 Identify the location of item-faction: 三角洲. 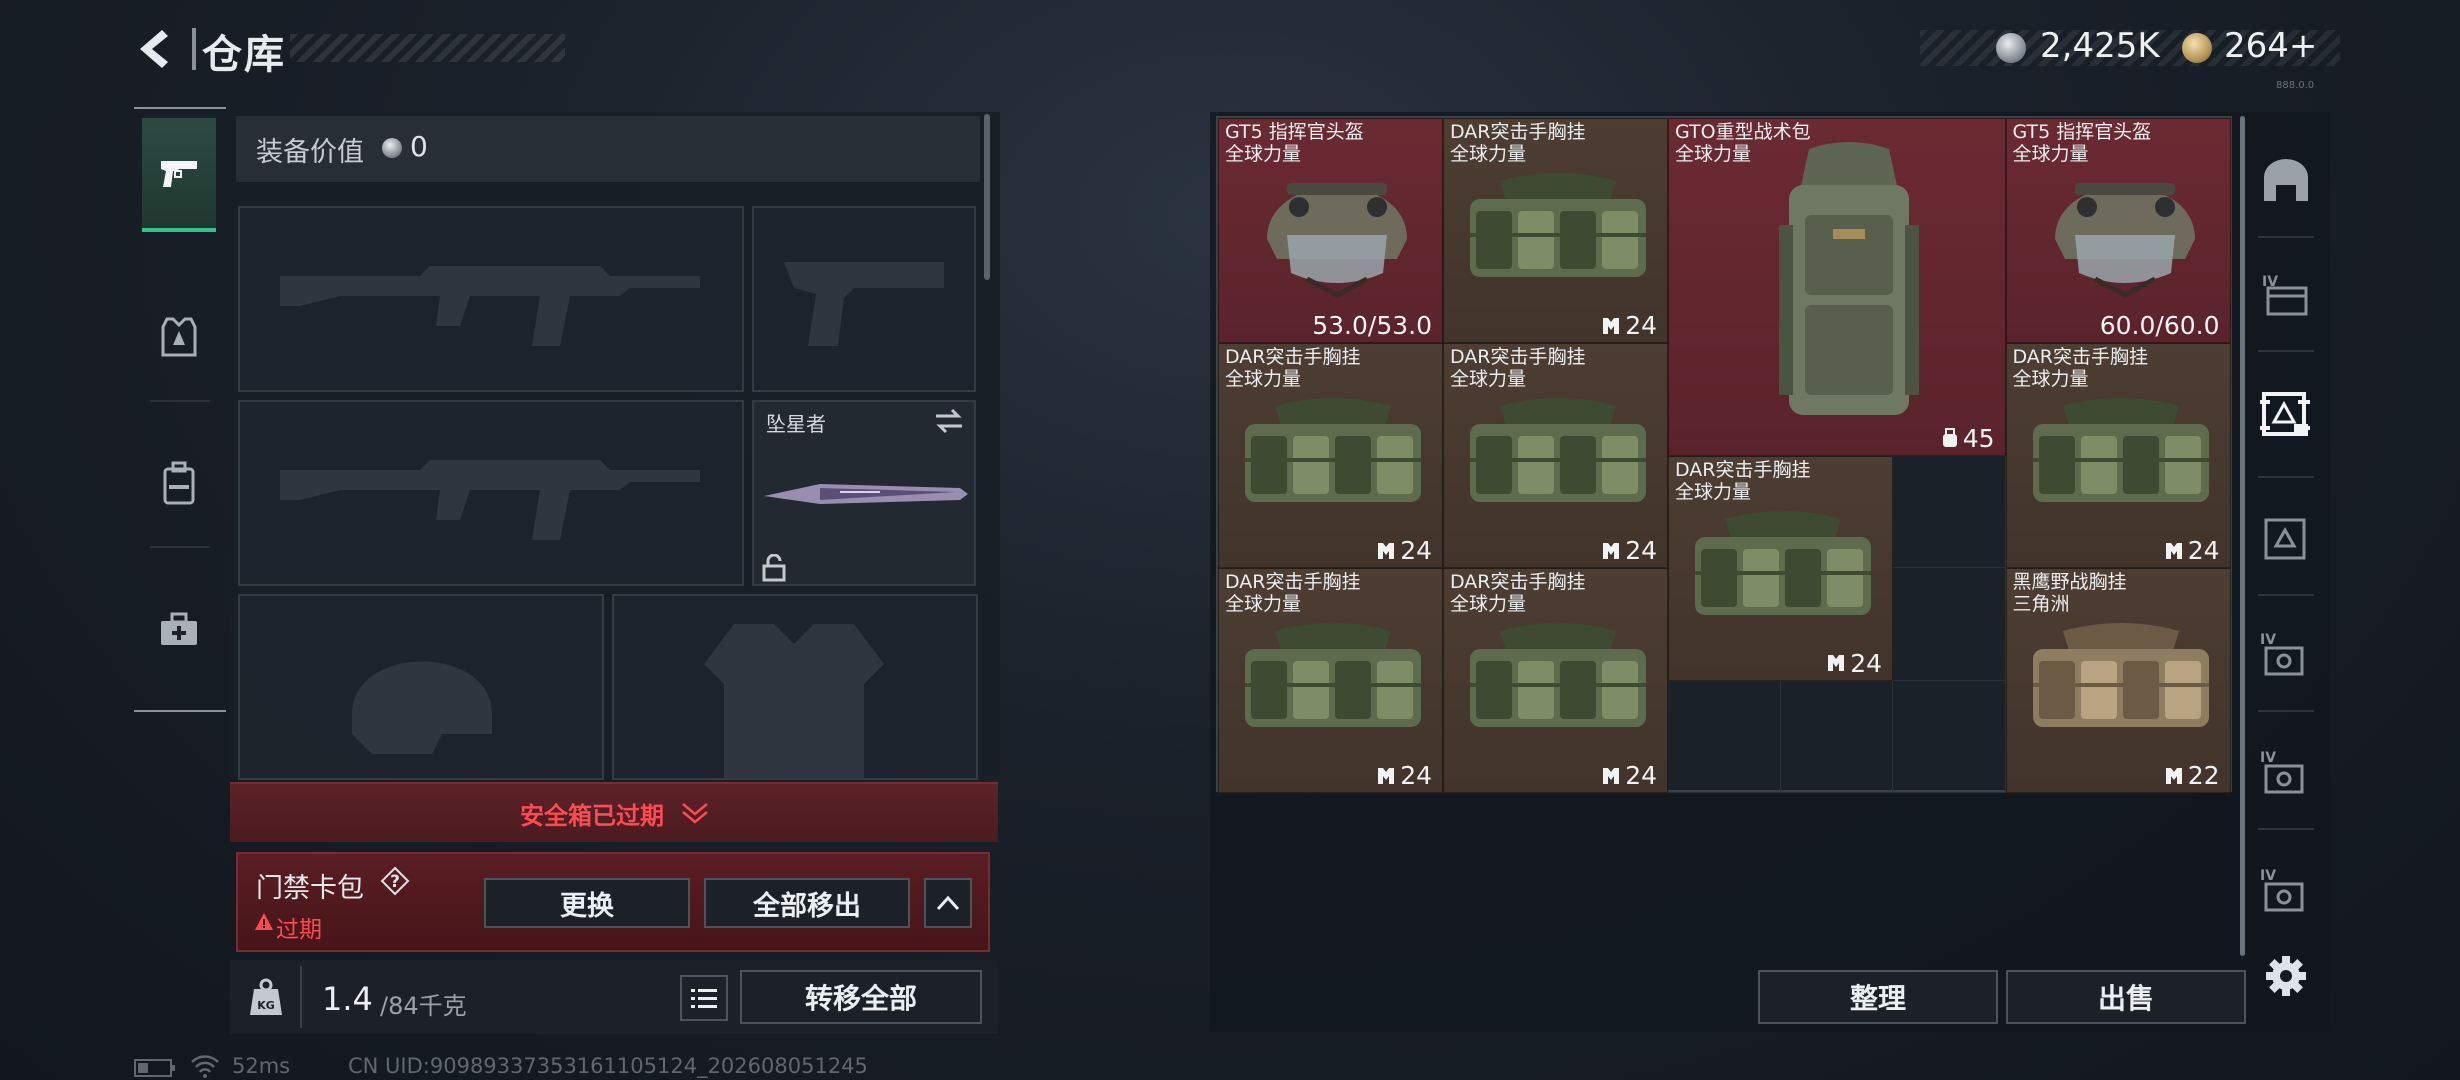
(2041, 604).